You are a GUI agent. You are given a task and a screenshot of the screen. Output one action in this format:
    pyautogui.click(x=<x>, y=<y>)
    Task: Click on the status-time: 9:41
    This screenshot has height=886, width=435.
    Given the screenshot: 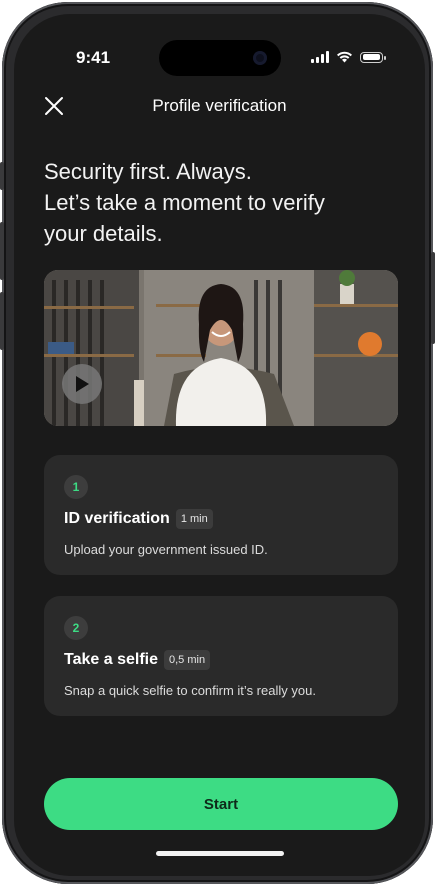 What is the action you would take?
    pyautogui.click(x=93, y=57)
    